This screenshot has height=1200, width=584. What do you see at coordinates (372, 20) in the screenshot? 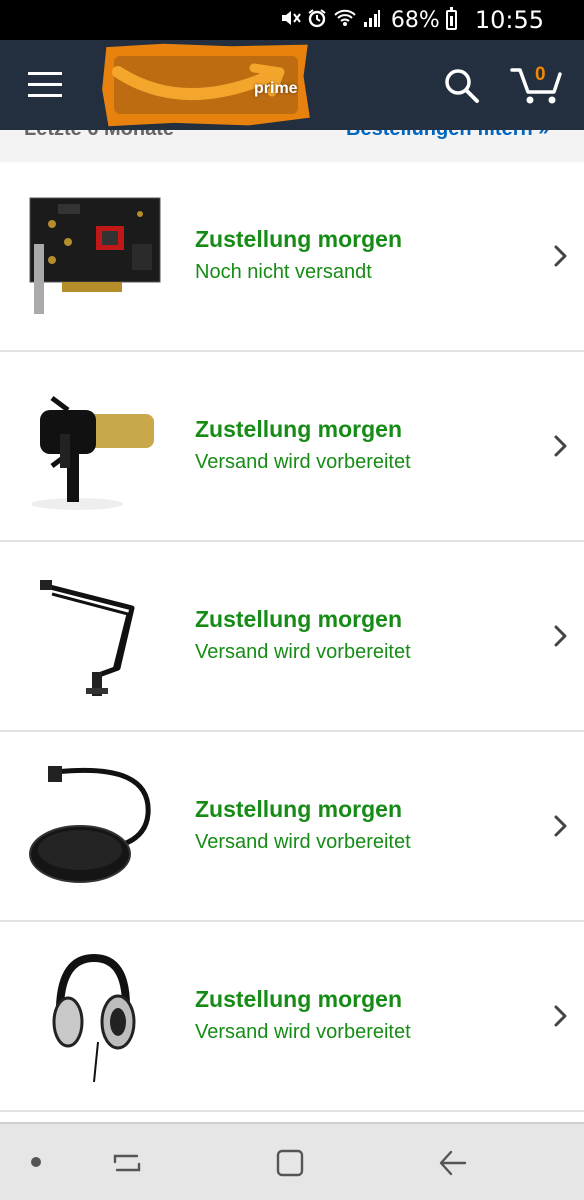
I see `signal-icon` at bounding box center [372, 20].